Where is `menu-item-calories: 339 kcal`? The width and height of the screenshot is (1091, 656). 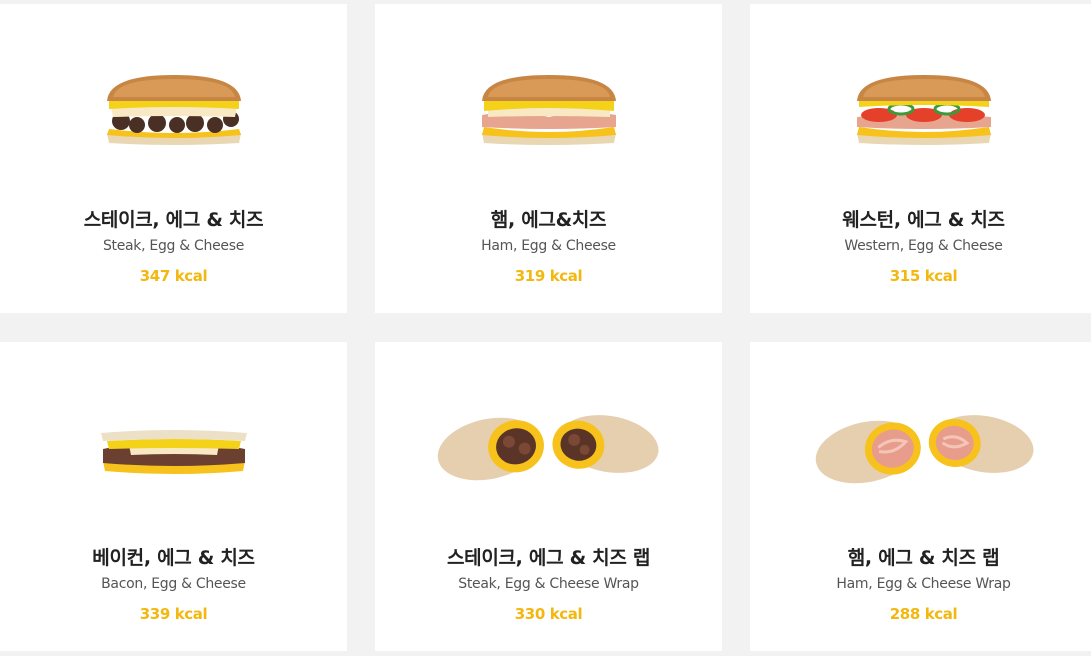 menu-item-calories: 339 kcal is located at coordinates (173, 614).